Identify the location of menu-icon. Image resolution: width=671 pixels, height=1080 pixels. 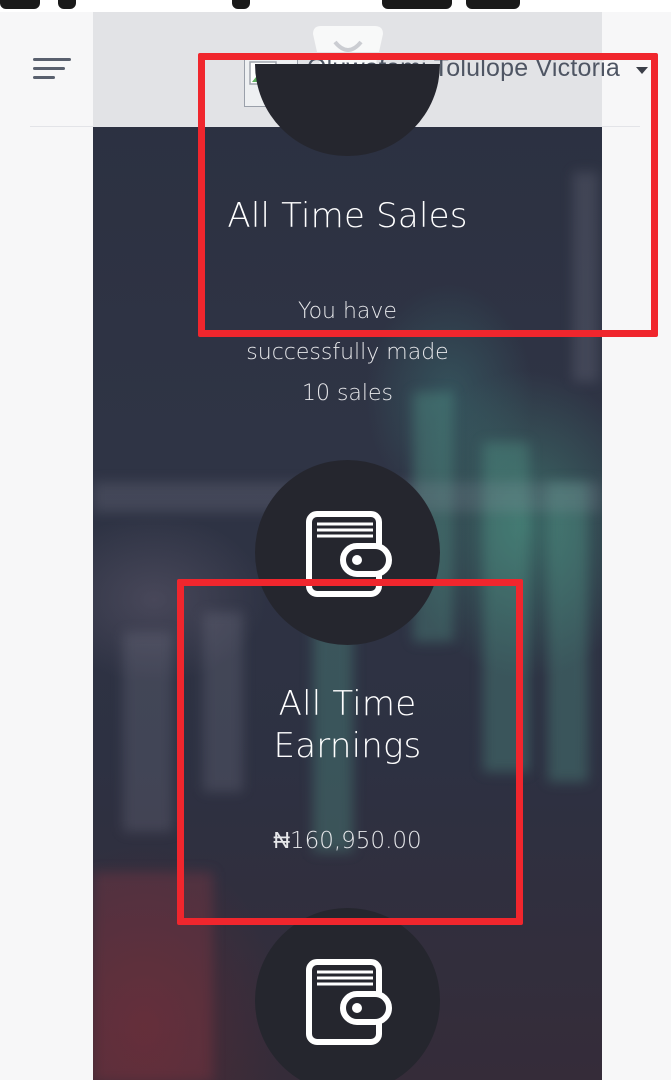
(52, 59).